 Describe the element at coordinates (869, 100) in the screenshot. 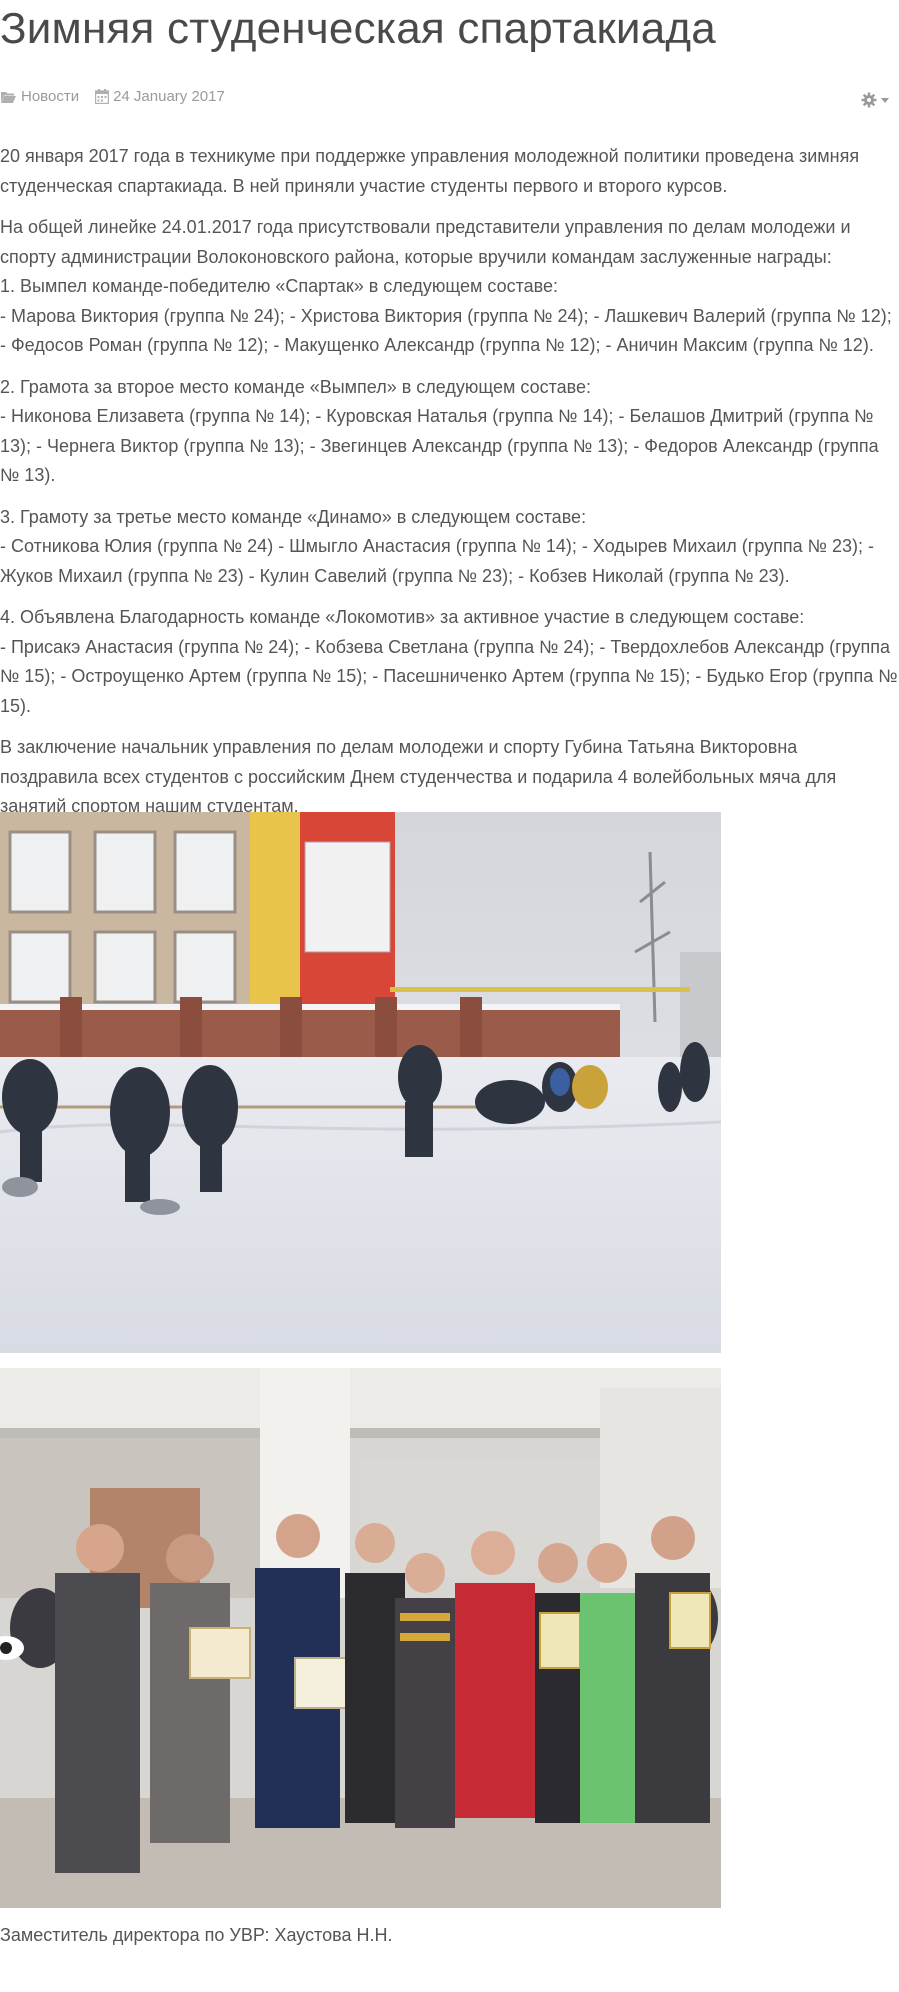

I see `gear-icon` at that location.